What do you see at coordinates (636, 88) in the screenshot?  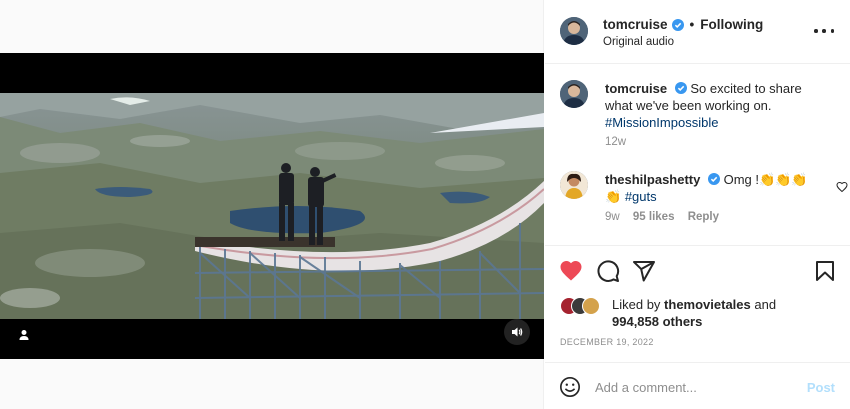 I see `caption-username: tomcruise` at bounding box center [636, 88].